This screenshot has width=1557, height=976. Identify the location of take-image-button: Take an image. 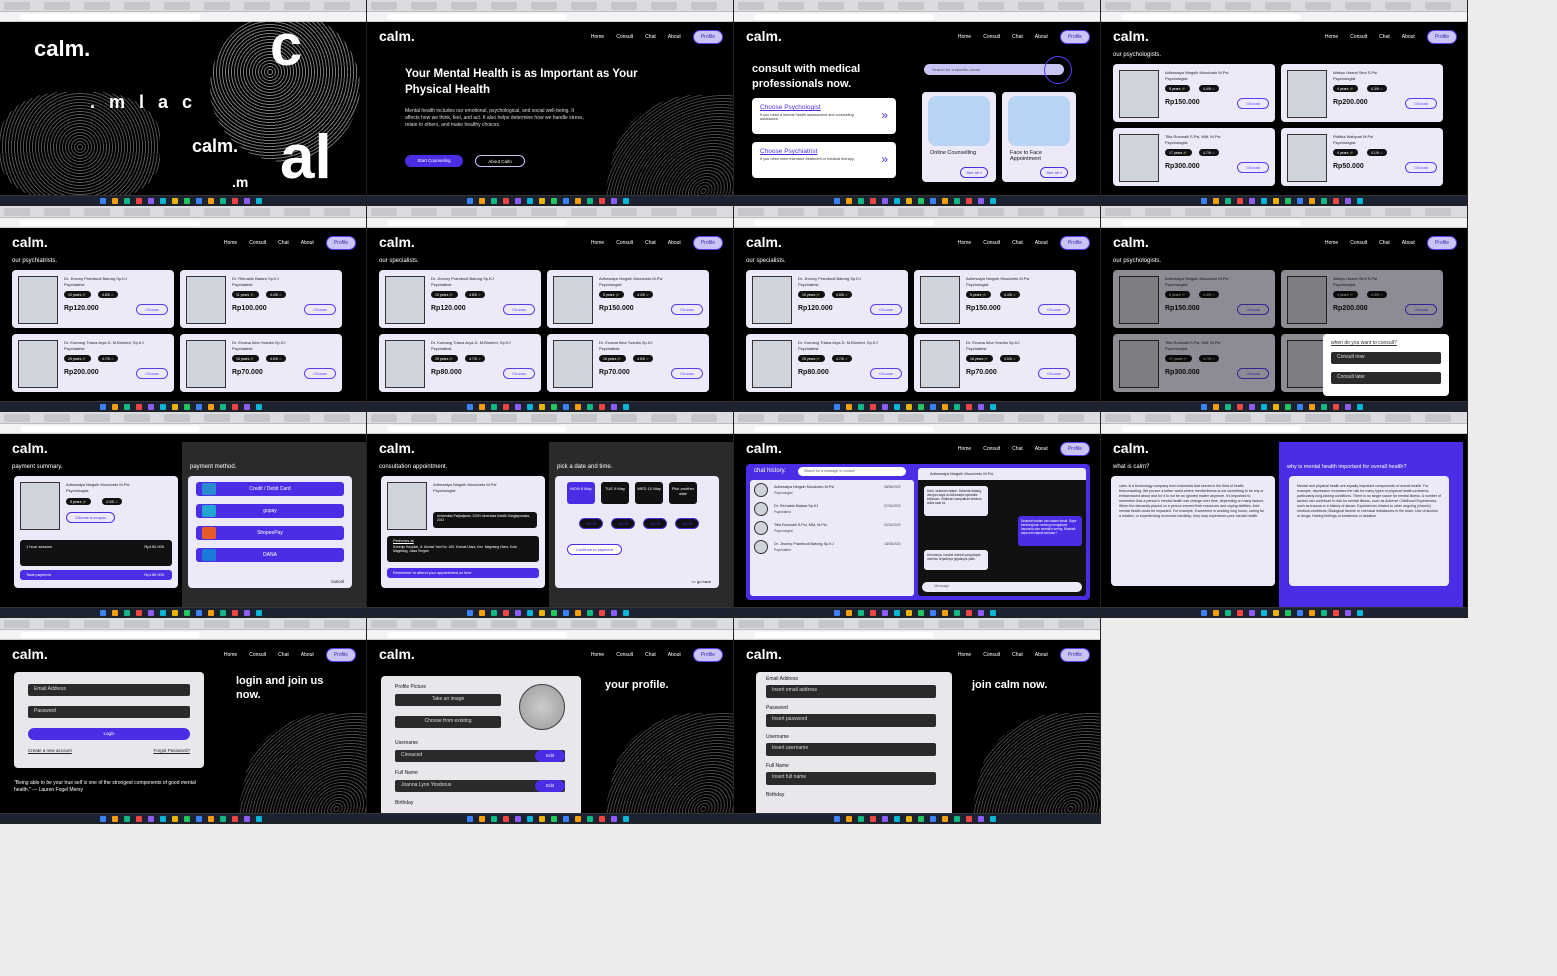
(448, 700).